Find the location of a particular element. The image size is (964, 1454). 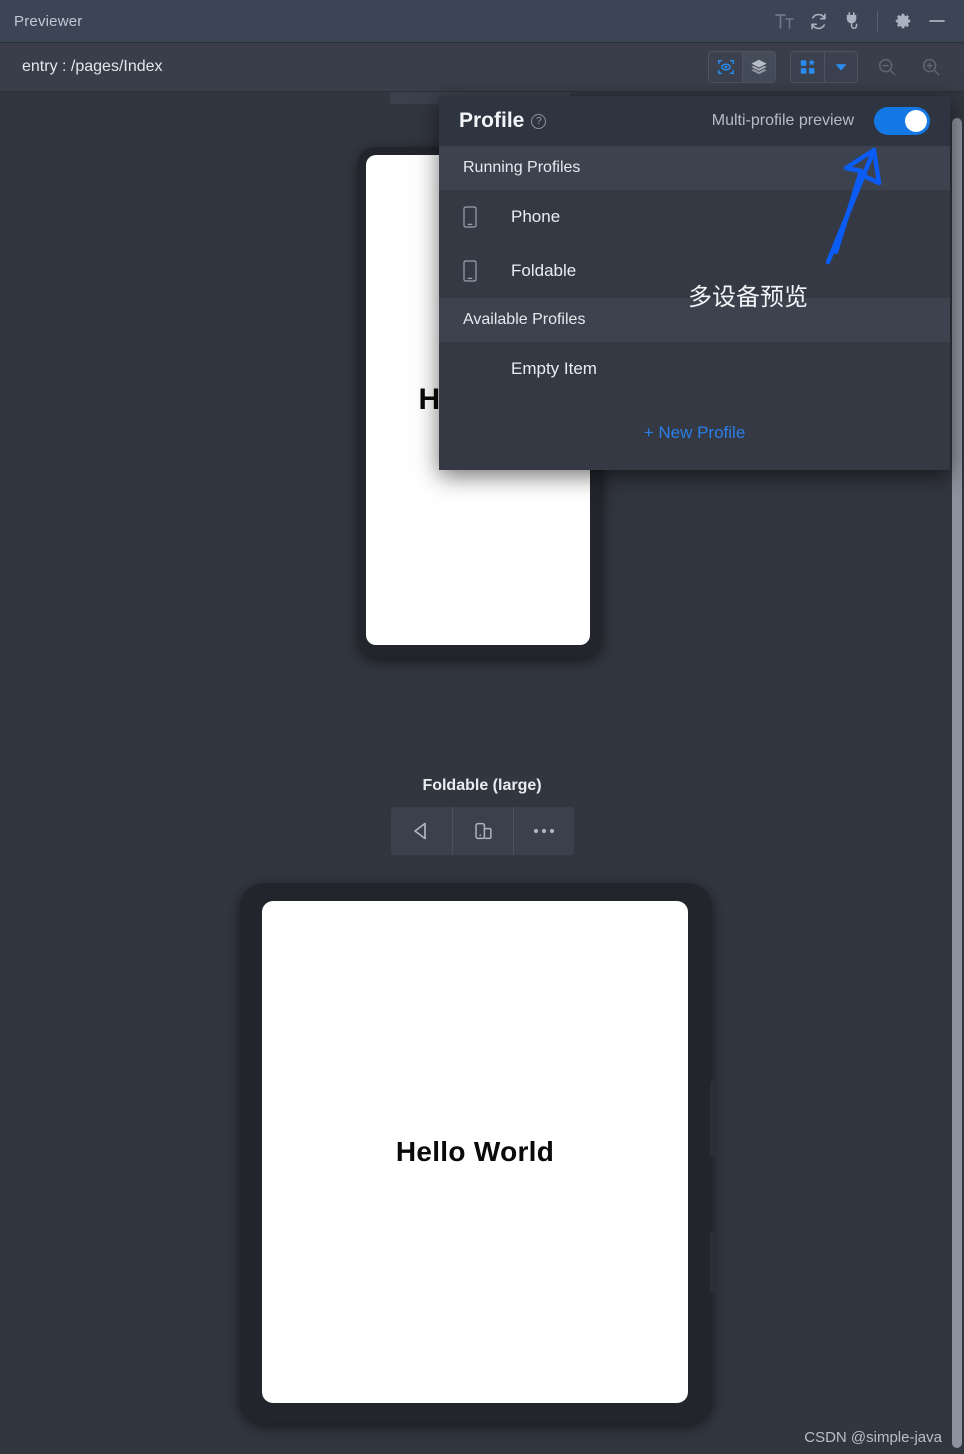

refresh-icon is located at coordinates (818, 21).